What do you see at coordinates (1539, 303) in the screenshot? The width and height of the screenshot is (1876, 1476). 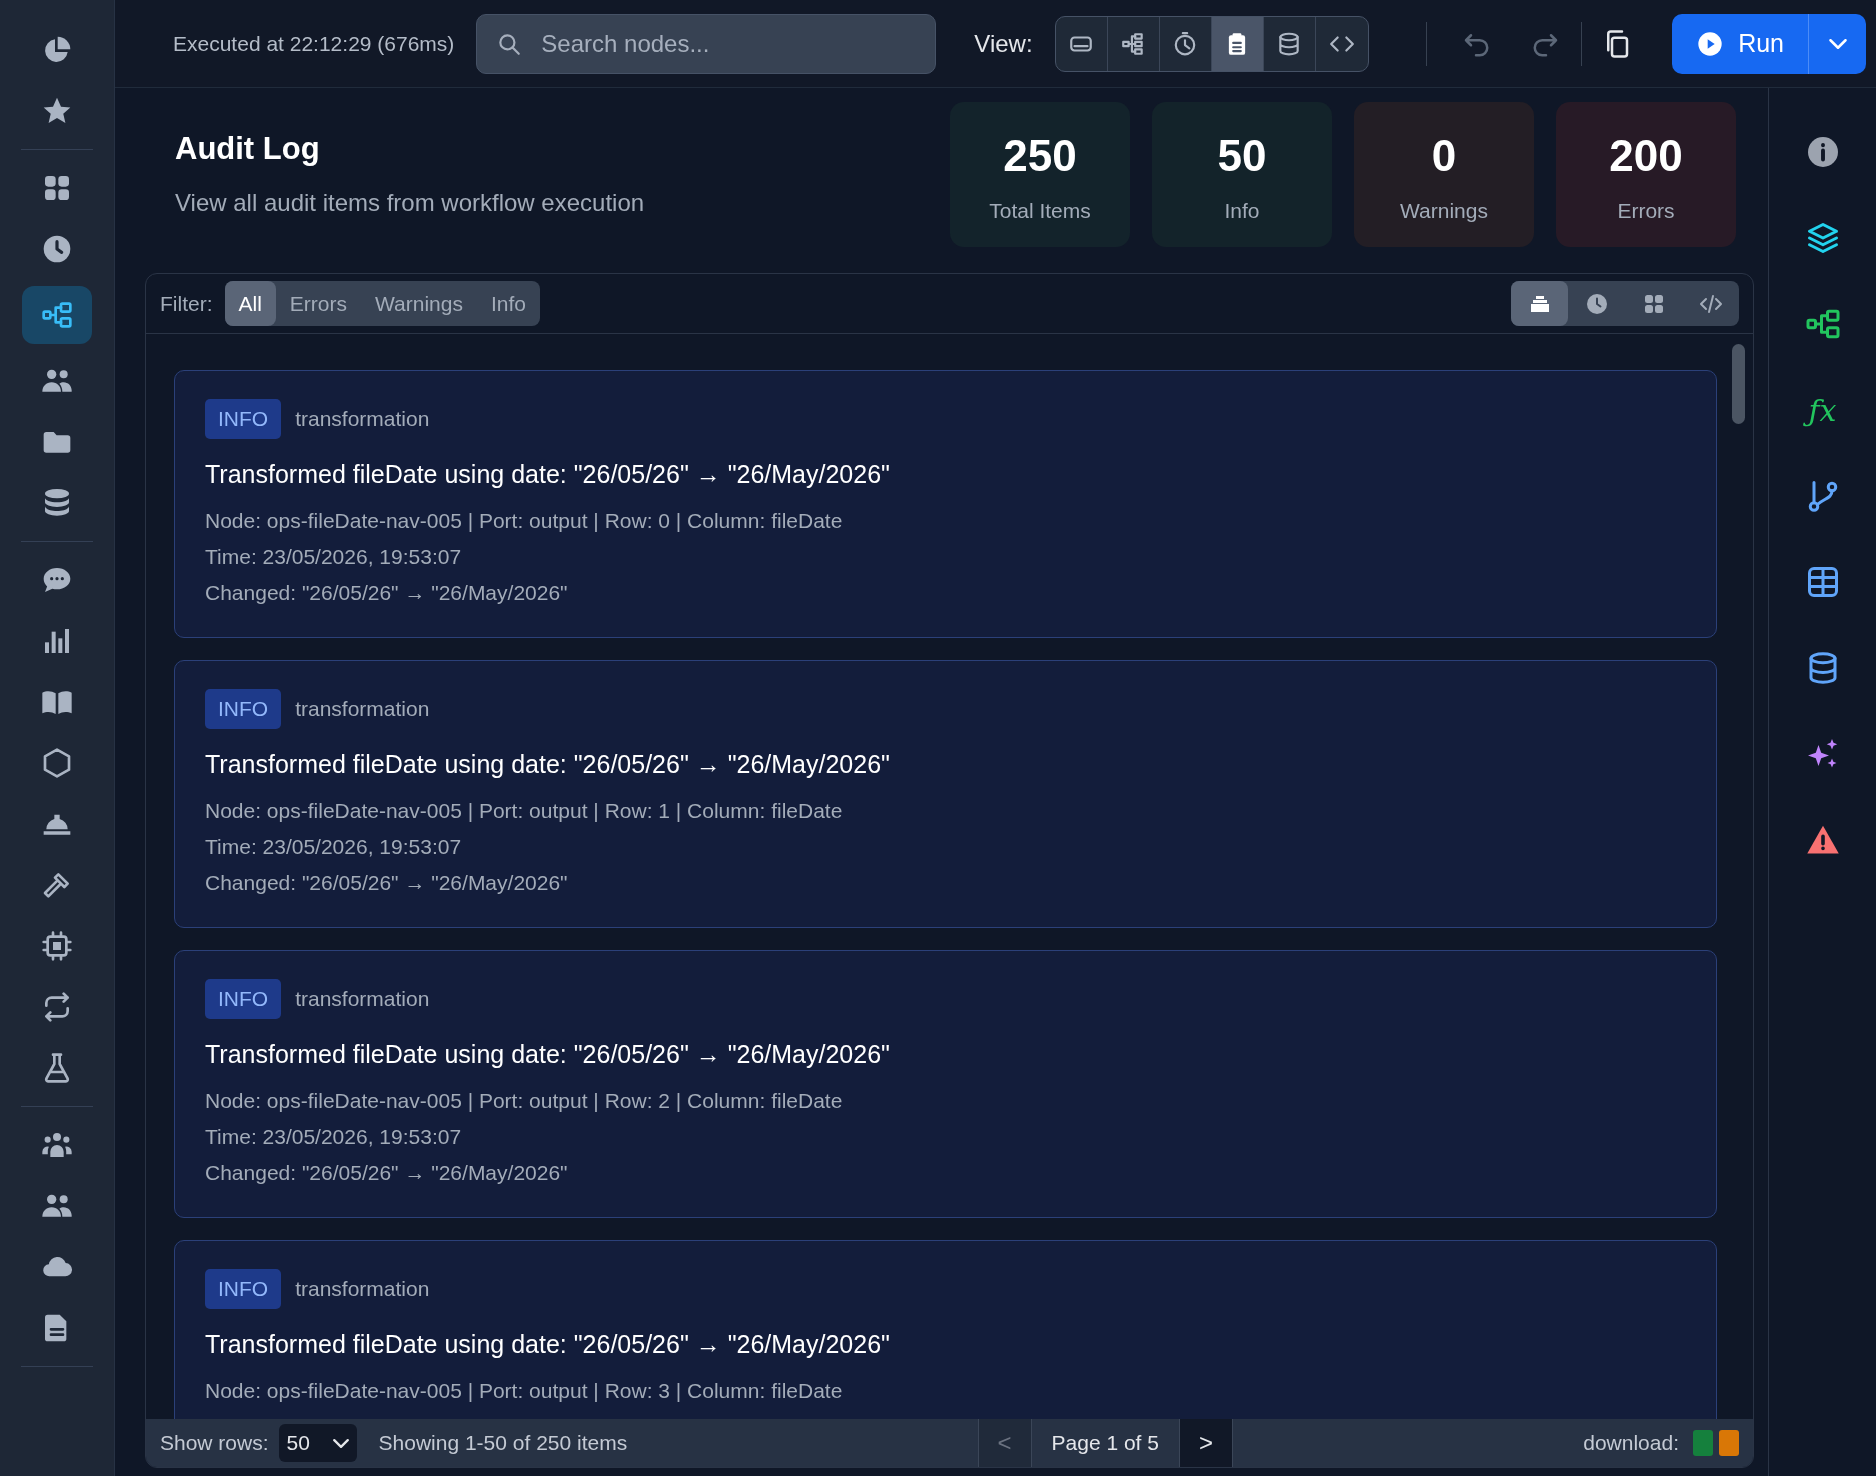 I see `layout-toggle` at bounding box center [1539, 303].